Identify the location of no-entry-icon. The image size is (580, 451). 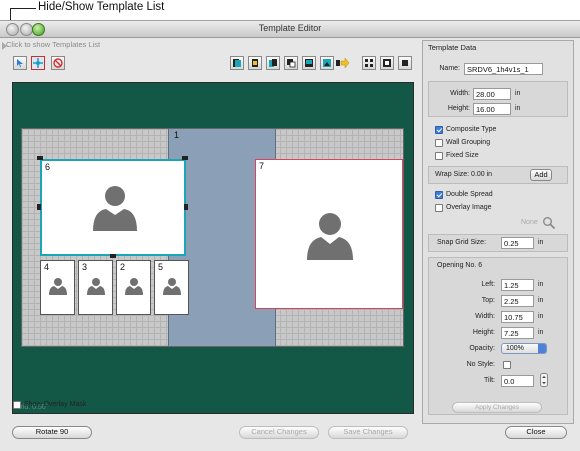
(58, 63).